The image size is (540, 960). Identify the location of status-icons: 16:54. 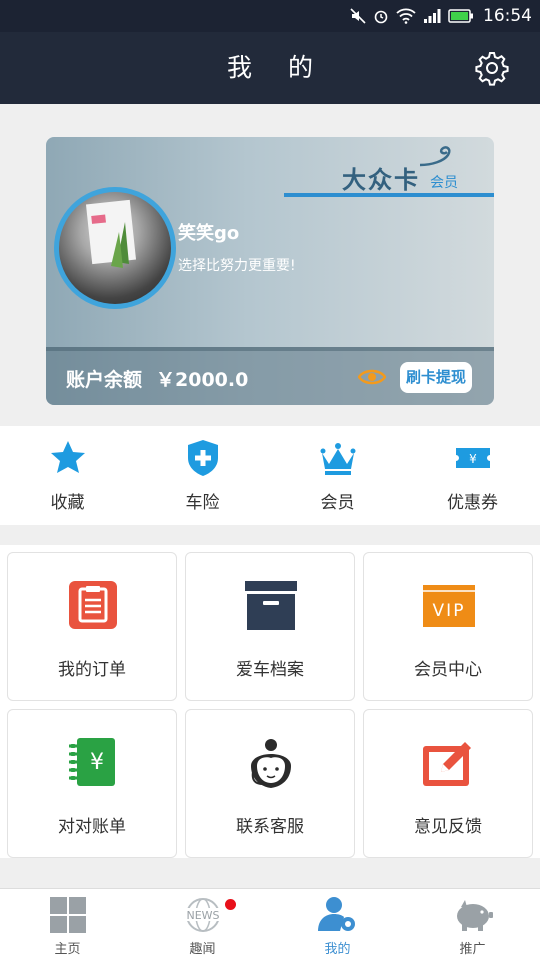
(441, 16).